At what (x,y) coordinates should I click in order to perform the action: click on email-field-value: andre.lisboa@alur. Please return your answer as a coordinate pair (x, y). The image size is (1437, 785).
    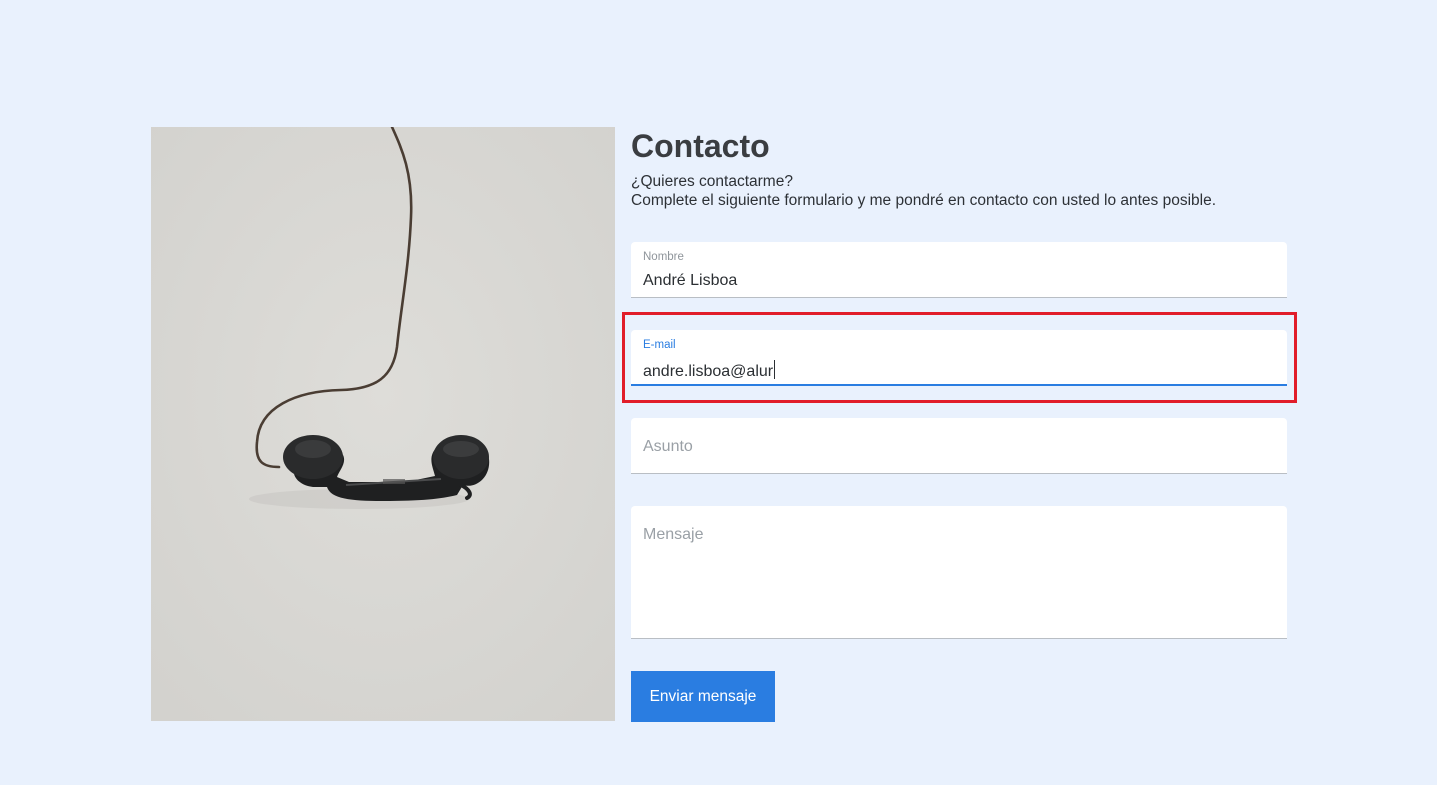
    Looking at the image, I should click on (709, 370).